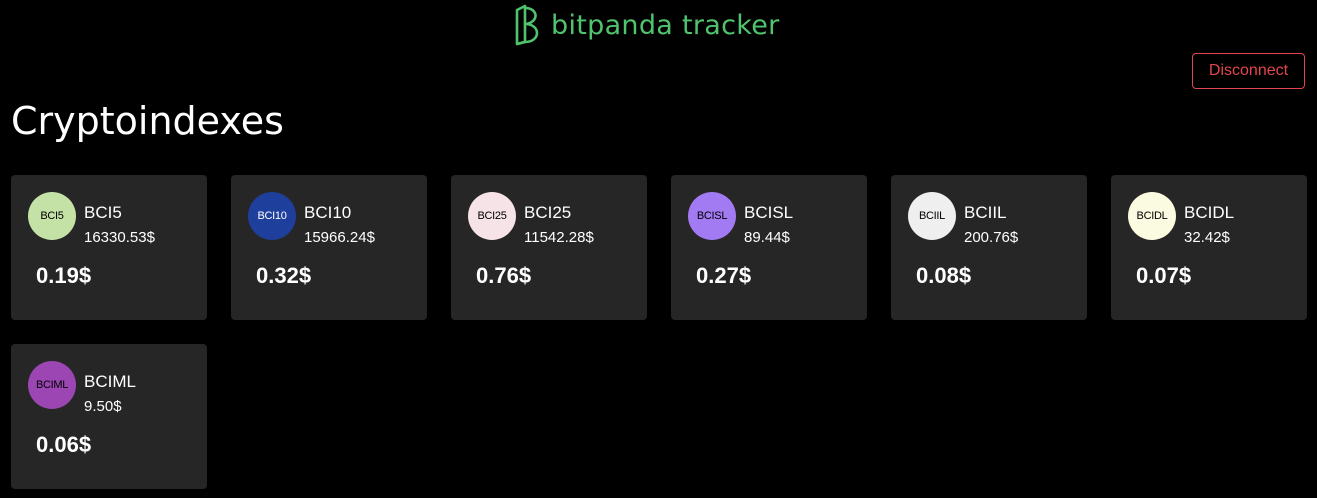 This screenshot has height=498, width=1317. I want to click on index-holding-value: 0.08$, so click(944, 275).